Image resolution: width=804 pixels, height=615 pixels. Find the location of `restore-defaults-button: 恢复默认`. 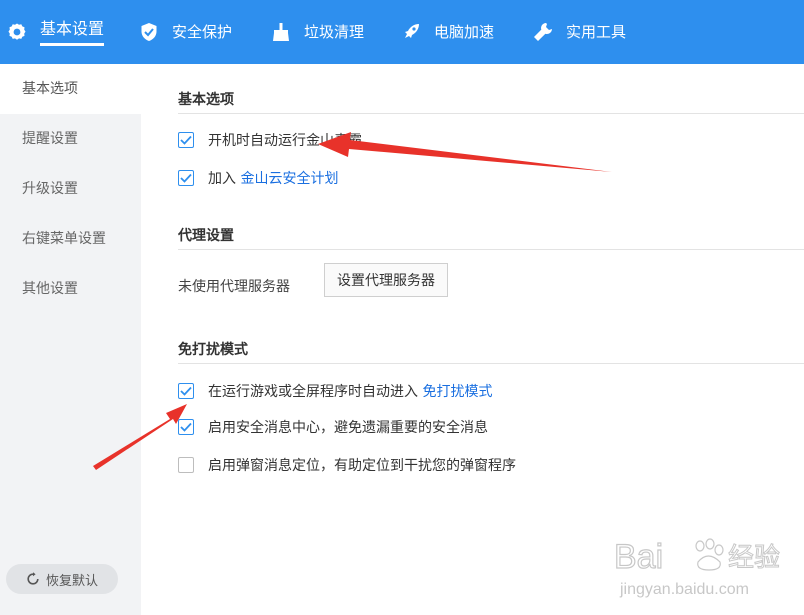

restore-defaults-button: 恢复默认 is located at coordinates (62, 579).